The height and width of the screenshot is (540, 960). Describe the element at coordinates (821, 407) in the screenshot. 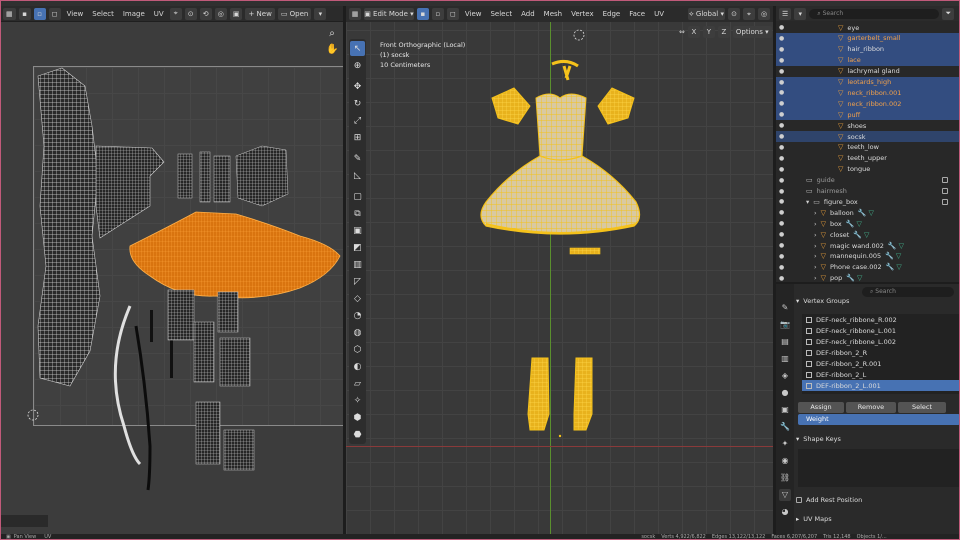

I see `assign-button: Assign` at that location.